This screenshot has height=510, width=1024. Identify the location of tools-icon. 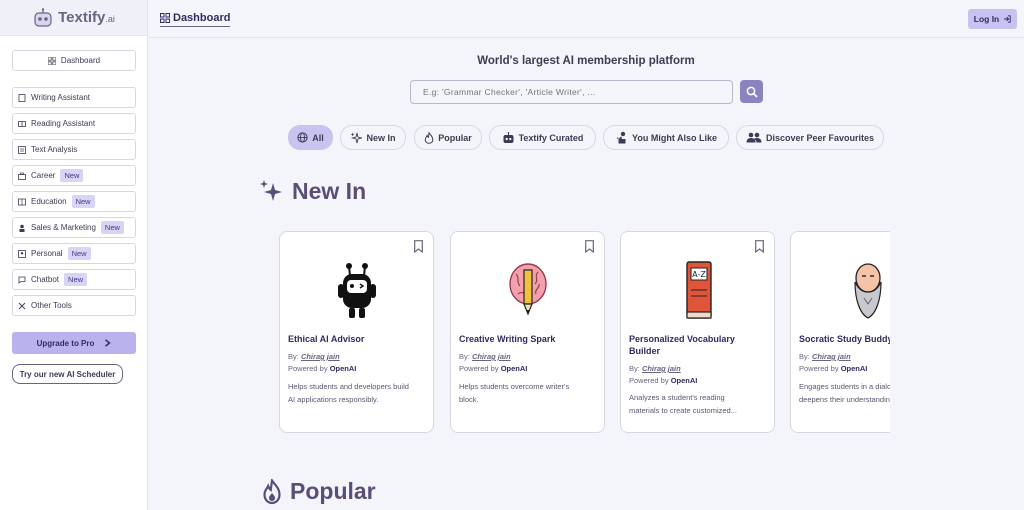
(22, 305).